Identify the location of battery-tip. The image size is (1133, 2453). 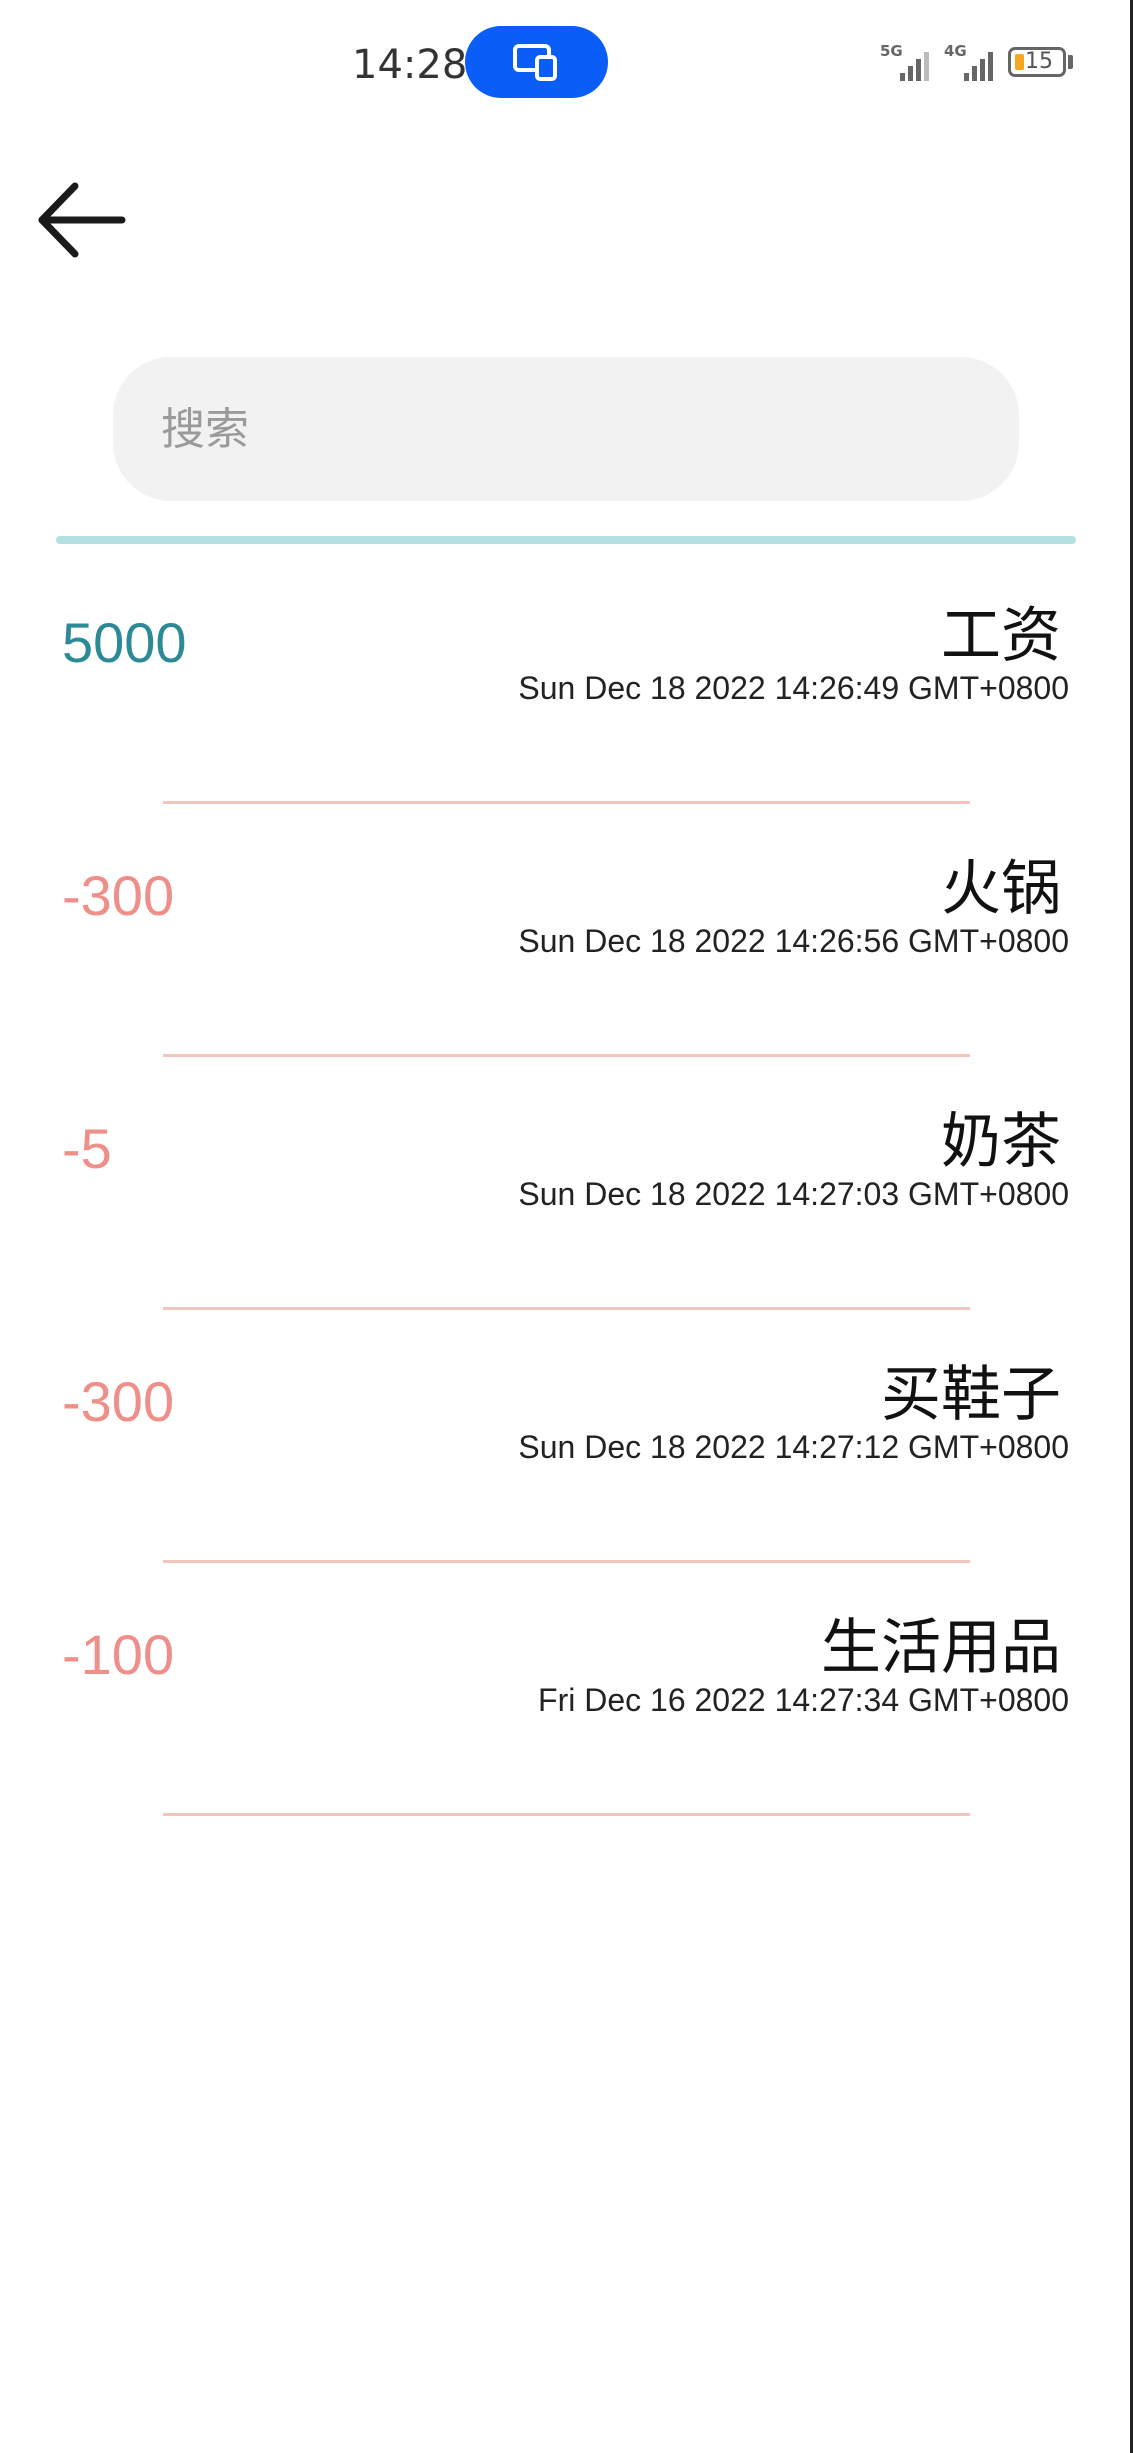
(1070, 62).